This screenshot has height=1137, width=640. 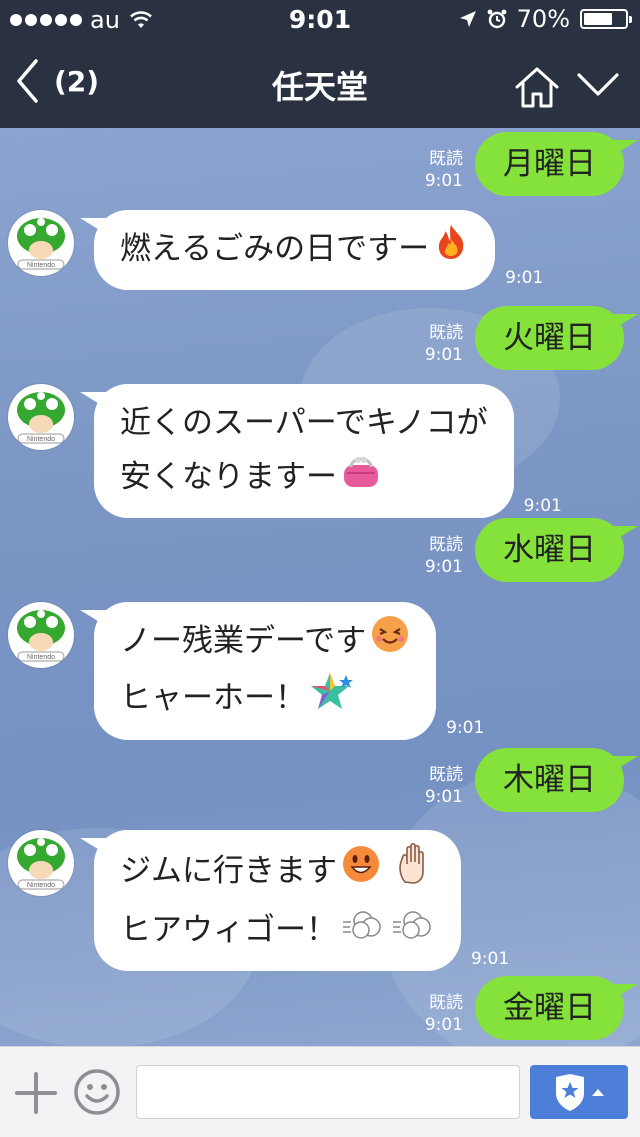 I want to click on smiley-icon, so click(x=97, y=1092).